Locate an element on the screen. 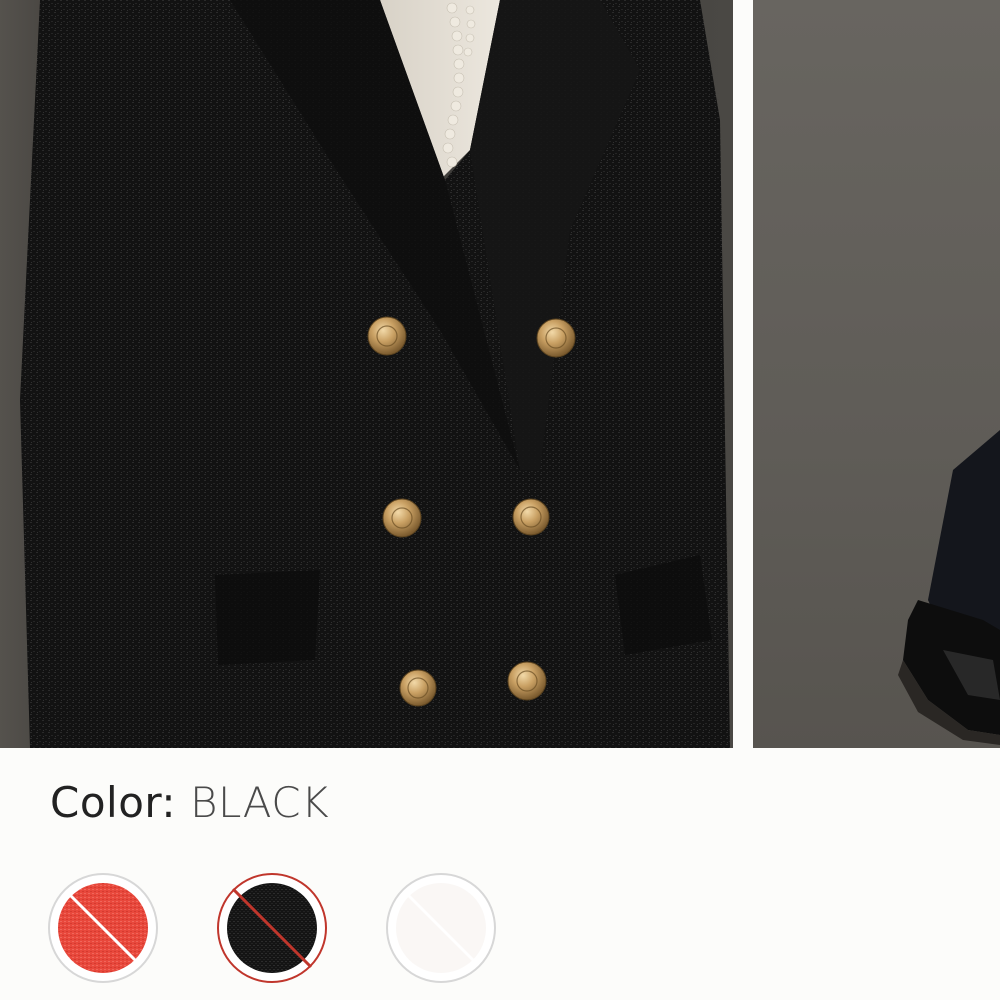  color-label: Color: BLACK is located at coordinates (189, 803).